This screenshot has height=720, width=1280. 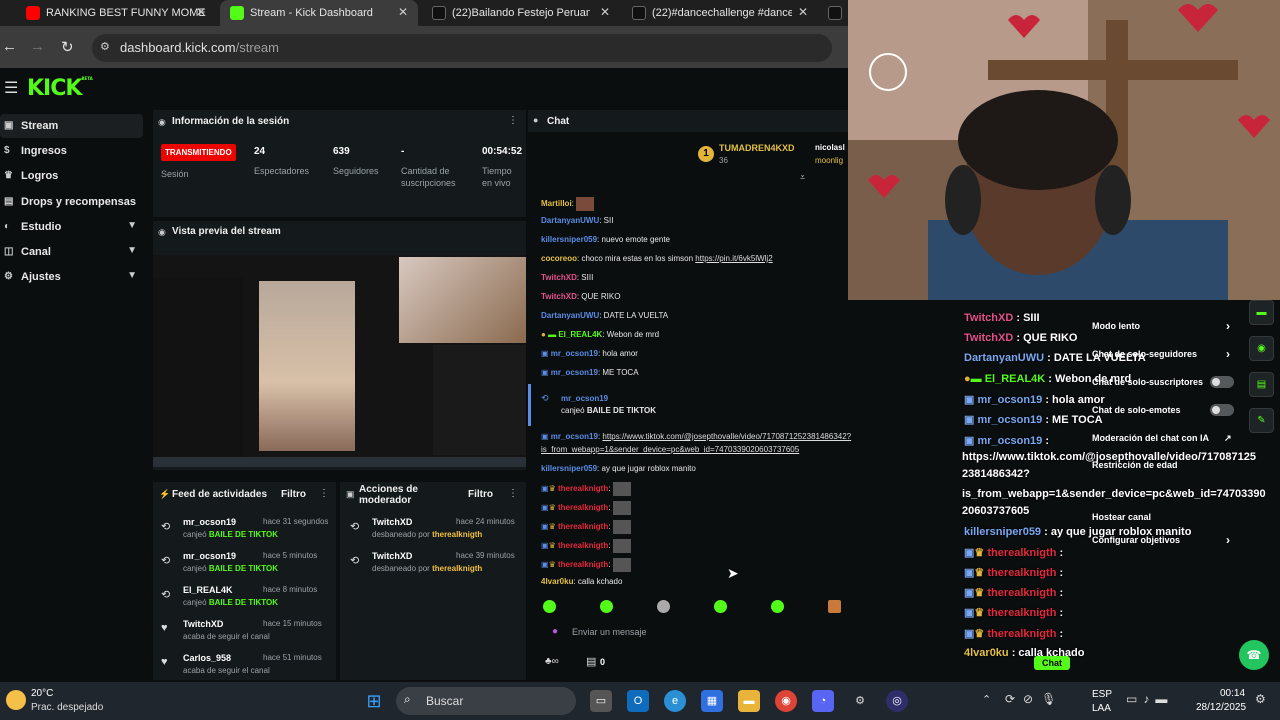 I want to click on settings-icon: ⚙, so click(x=860, y=701).